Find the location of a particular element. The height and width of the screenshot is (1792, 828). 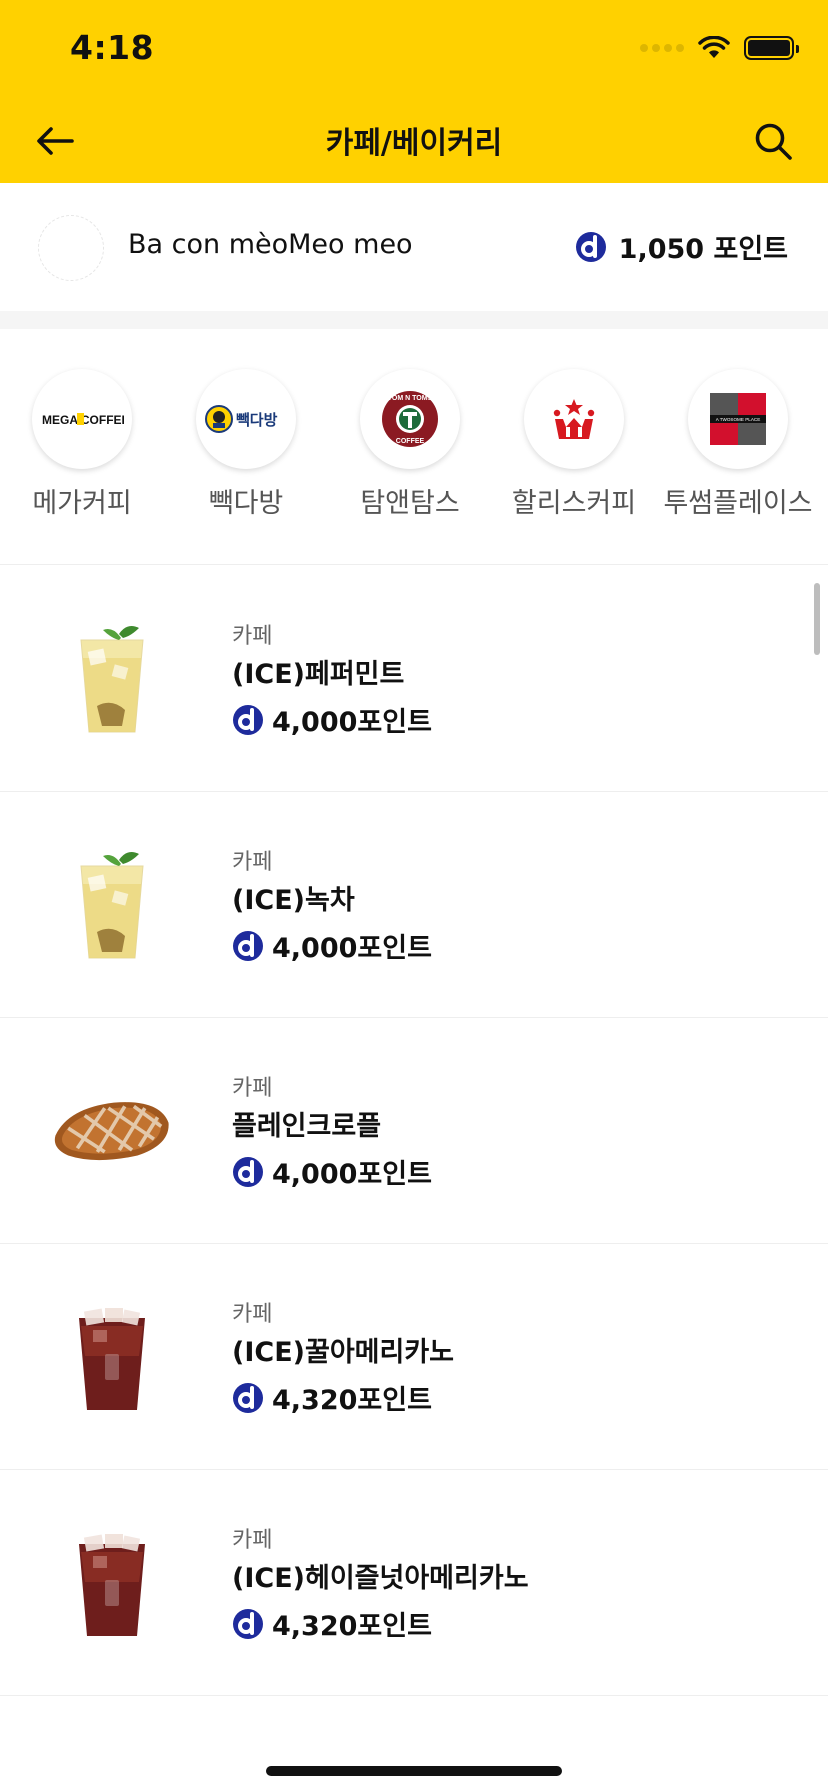

product-item: 카페 (ICE)헤이즐넛아메리카노 4,320포인트 is located at coordinates (414, 1583).